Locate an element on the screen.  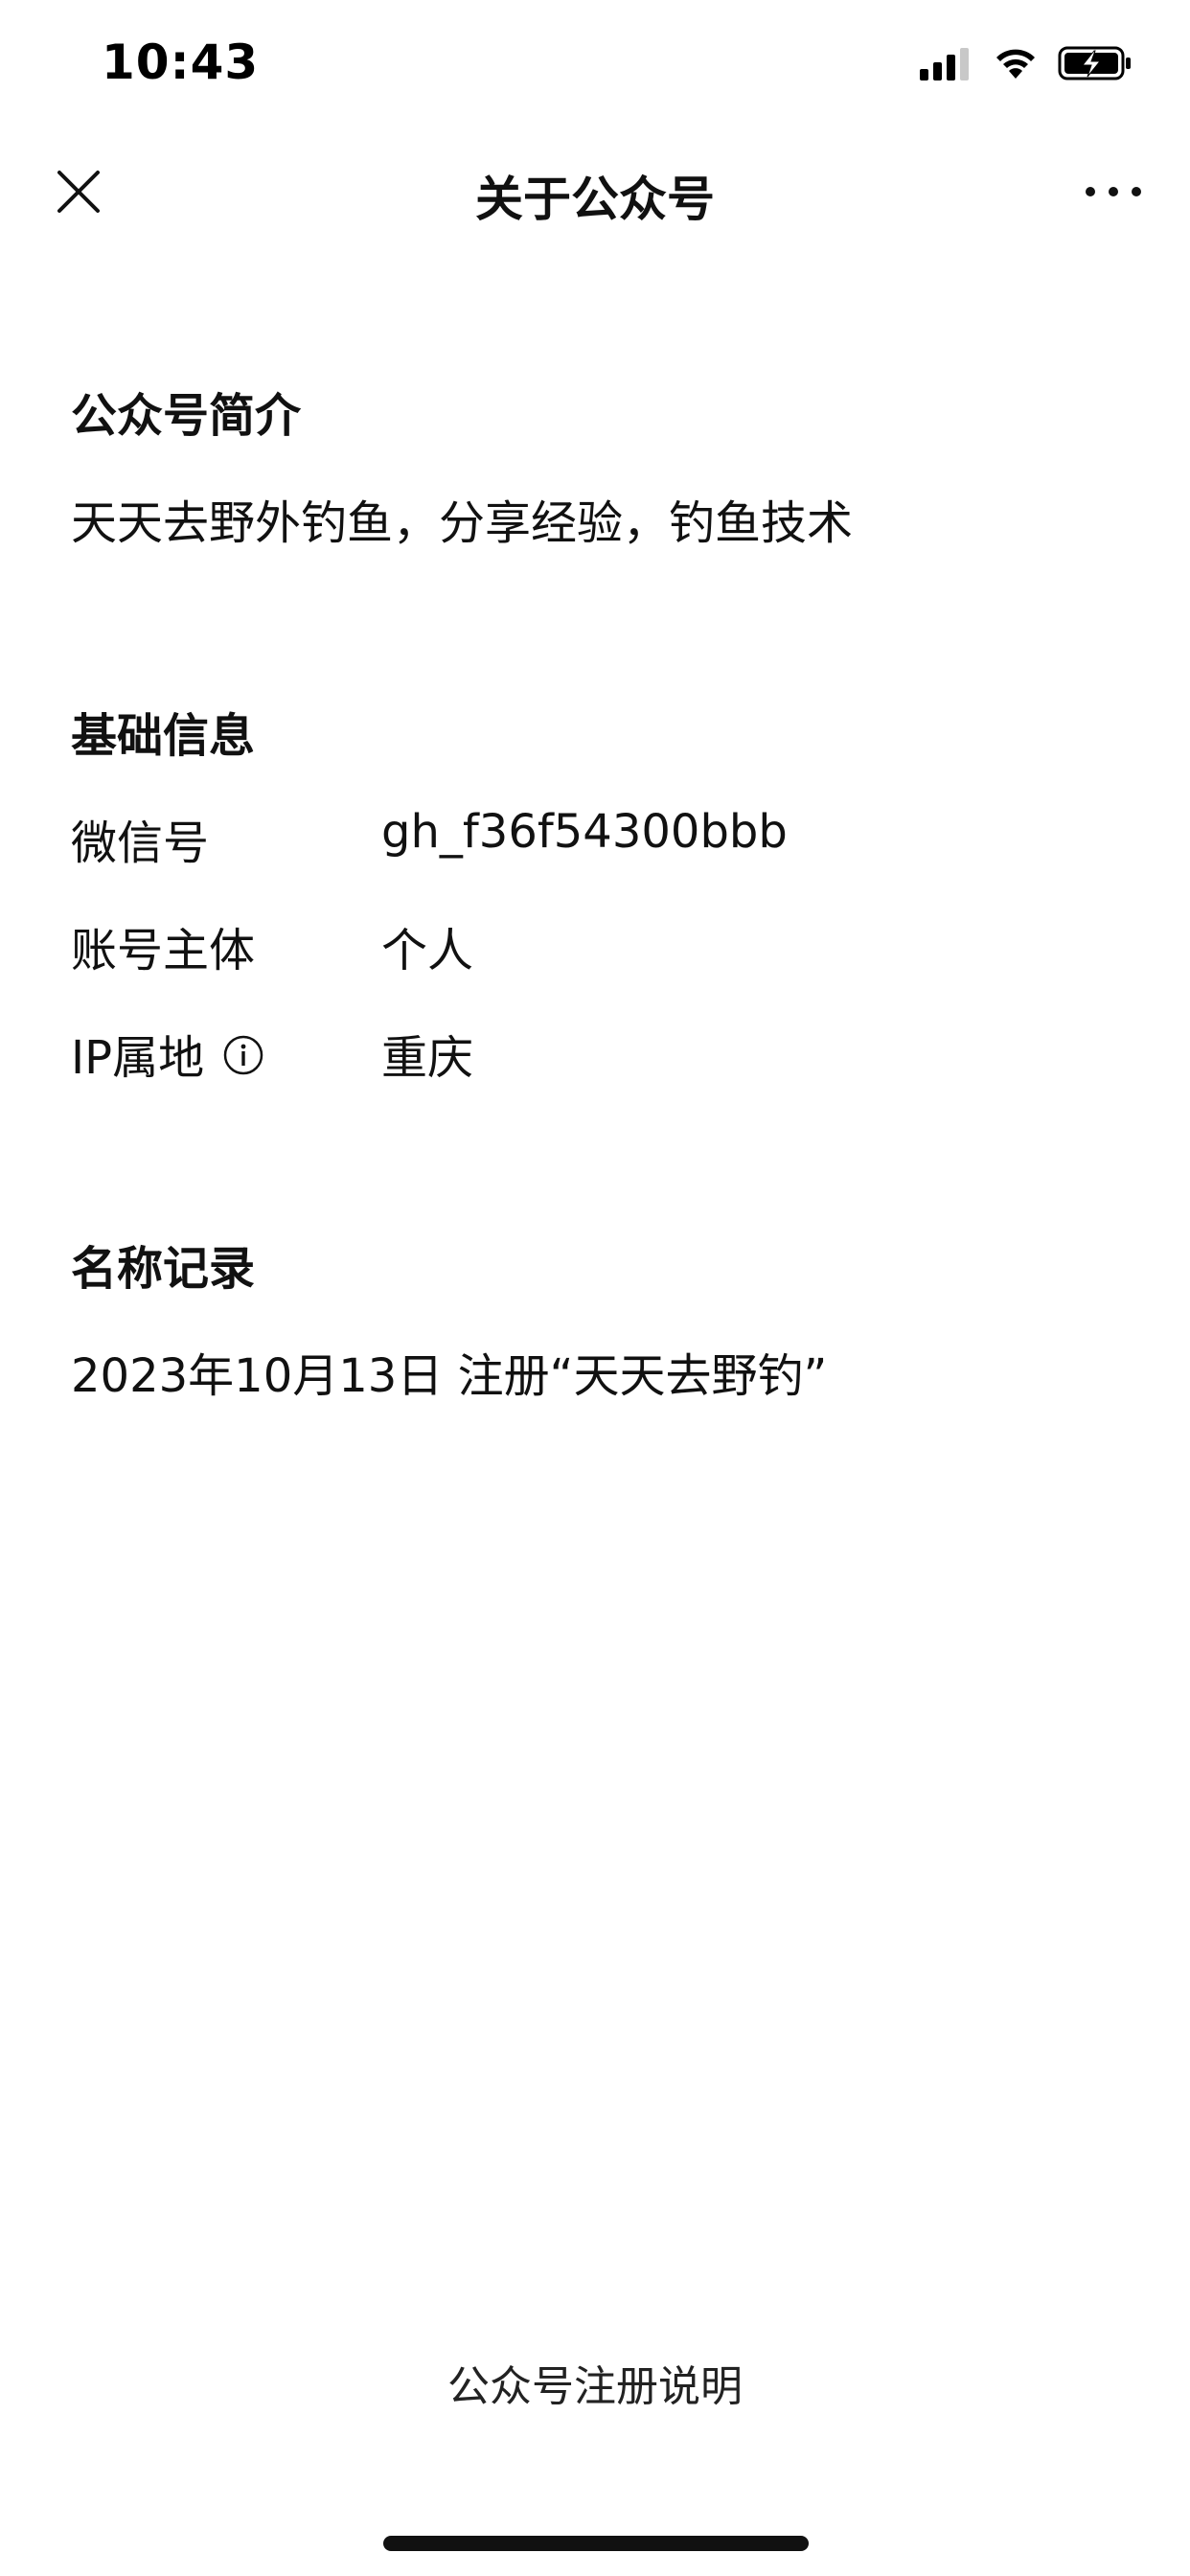
wechat-id-label: 微信号 is located at coordinates (140, 838).